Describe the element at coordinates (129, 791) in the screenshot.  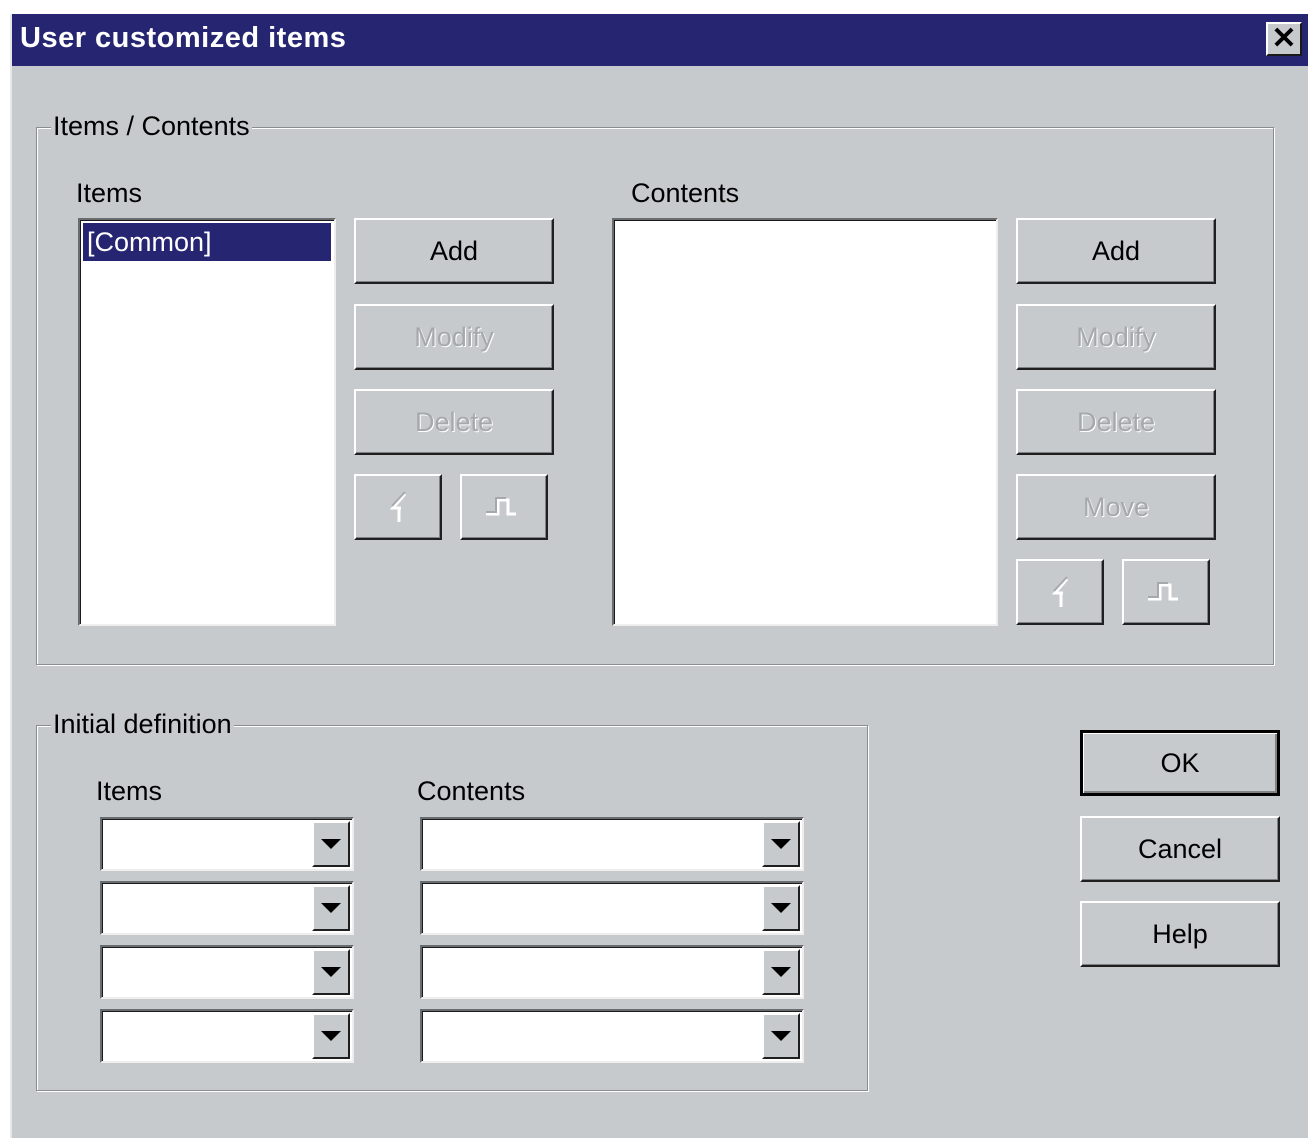
I see `initial-items-label: Items` at that location.